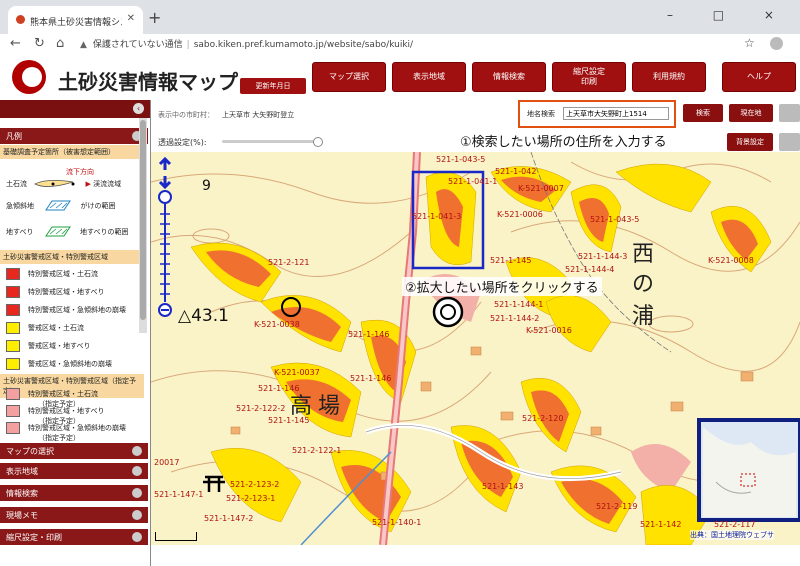  What do you see at coordinates (255, 484) in the screenshot?
I see `map-label: 521-2-123-2` at bounding box center [255, 484].